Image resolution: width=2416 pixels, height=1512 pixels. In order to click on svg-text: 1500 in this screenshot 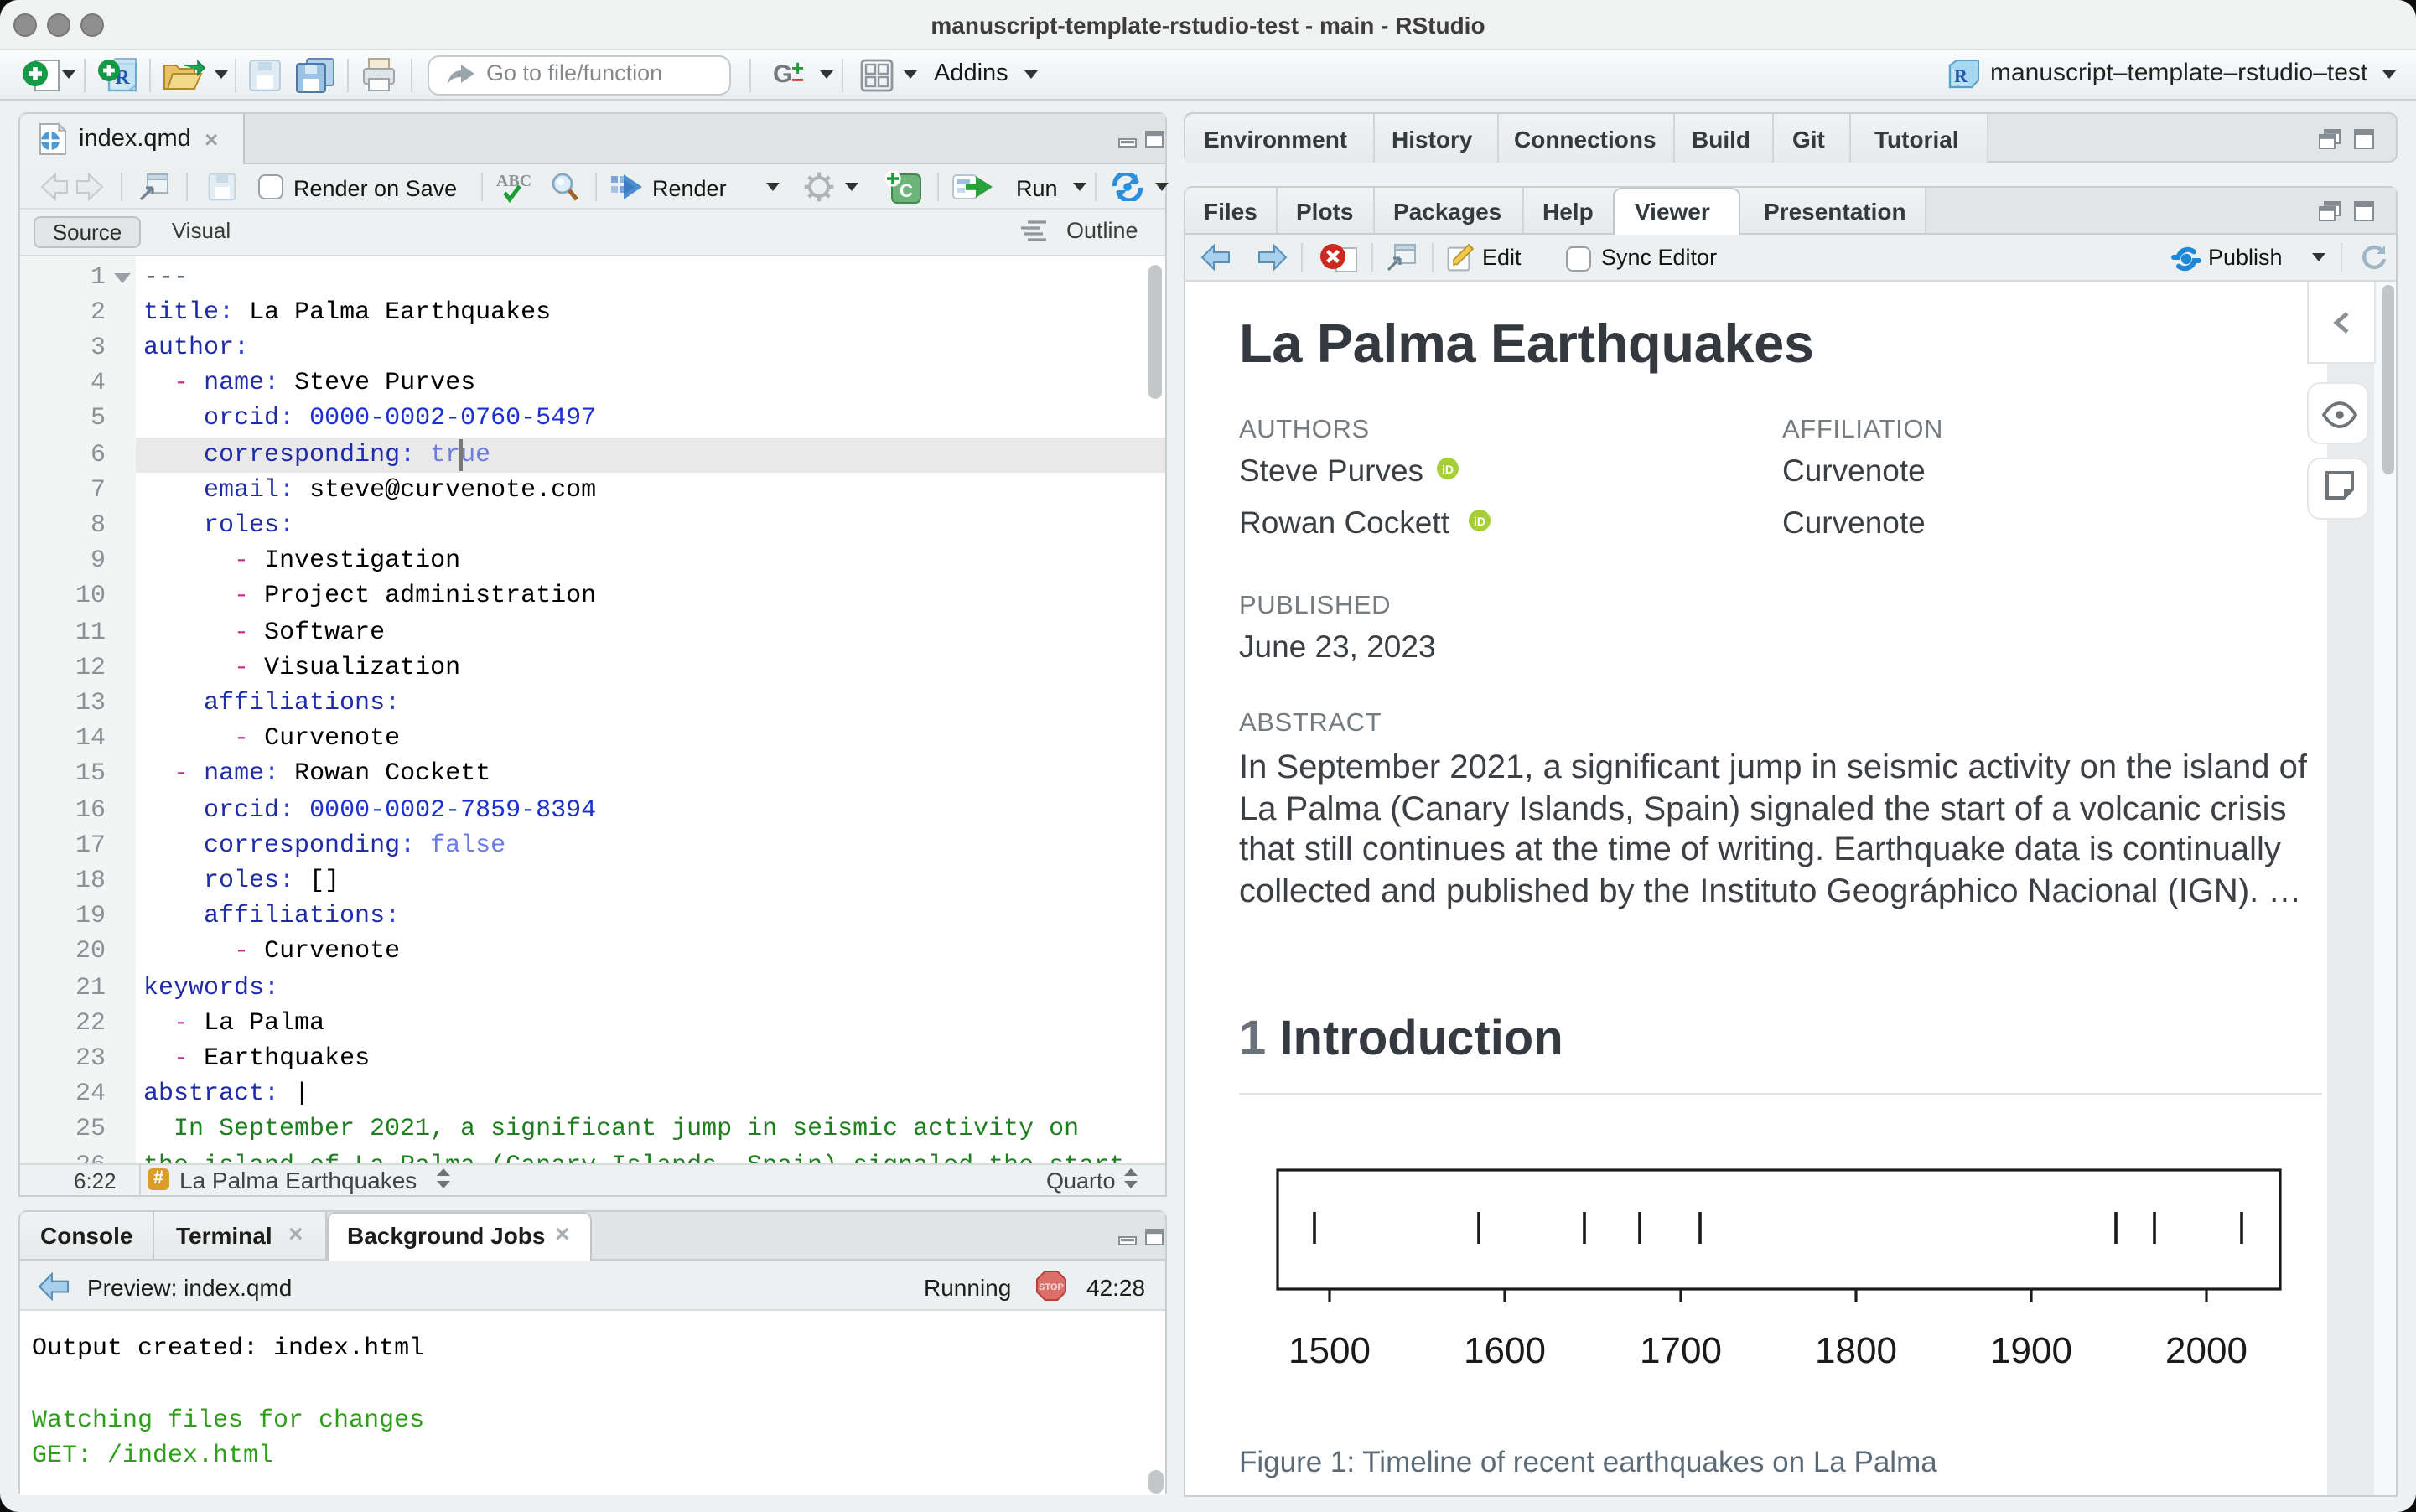, I will do `click(1329, 1350)`.